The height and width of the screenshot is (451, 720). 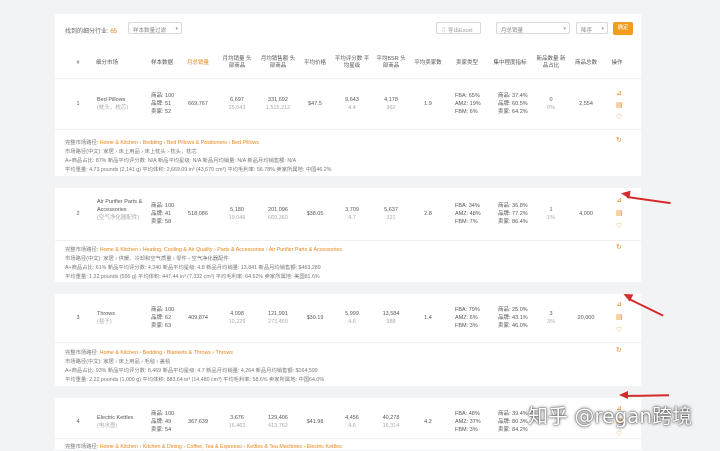 What do you see at coordinates (467, 310) in the screenshot?
I see `seller-fba: FBA: 79%` at bounding box center [467, 310].